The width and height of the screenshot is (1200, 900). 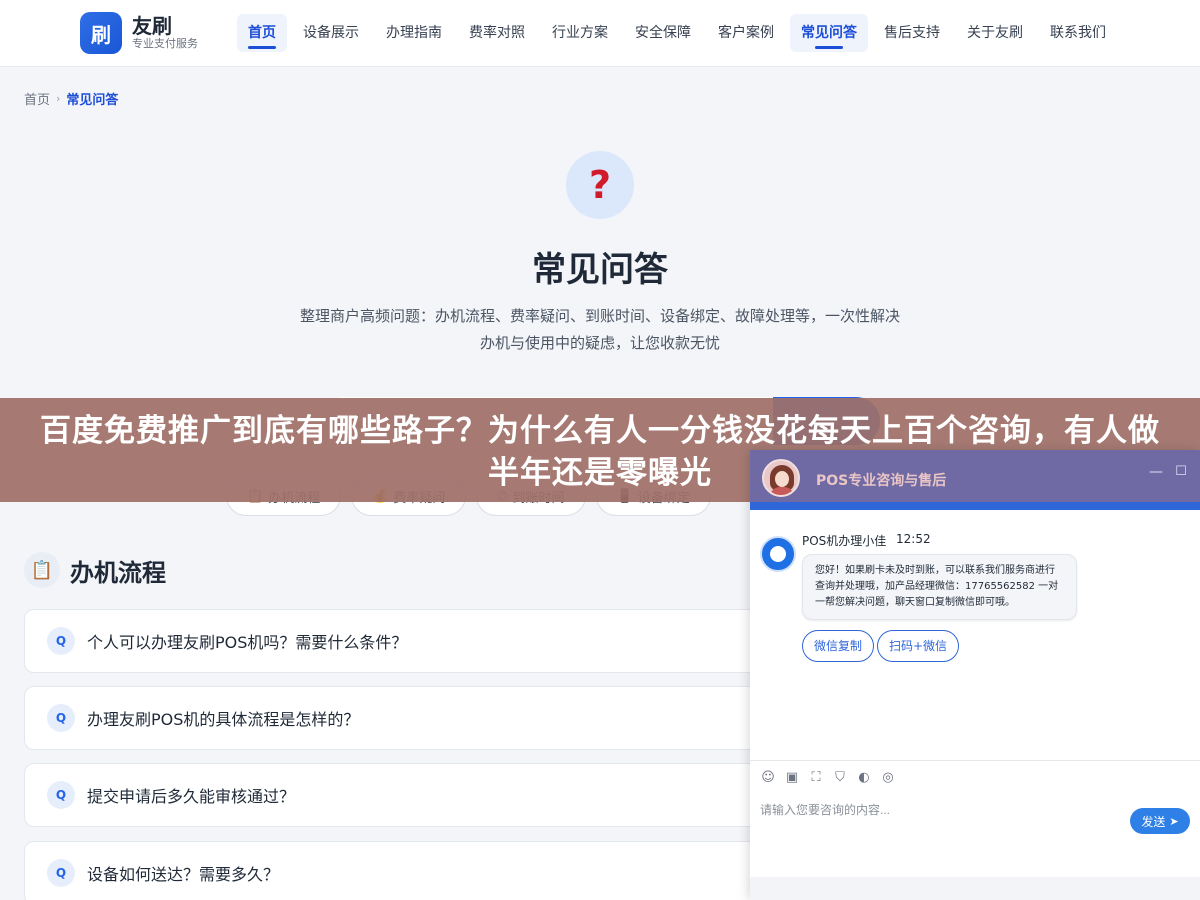 What do you see at coordinates (600, 270) in the screenshot?
I see `page-title: 常见问答` at bounding box center [600, 270].